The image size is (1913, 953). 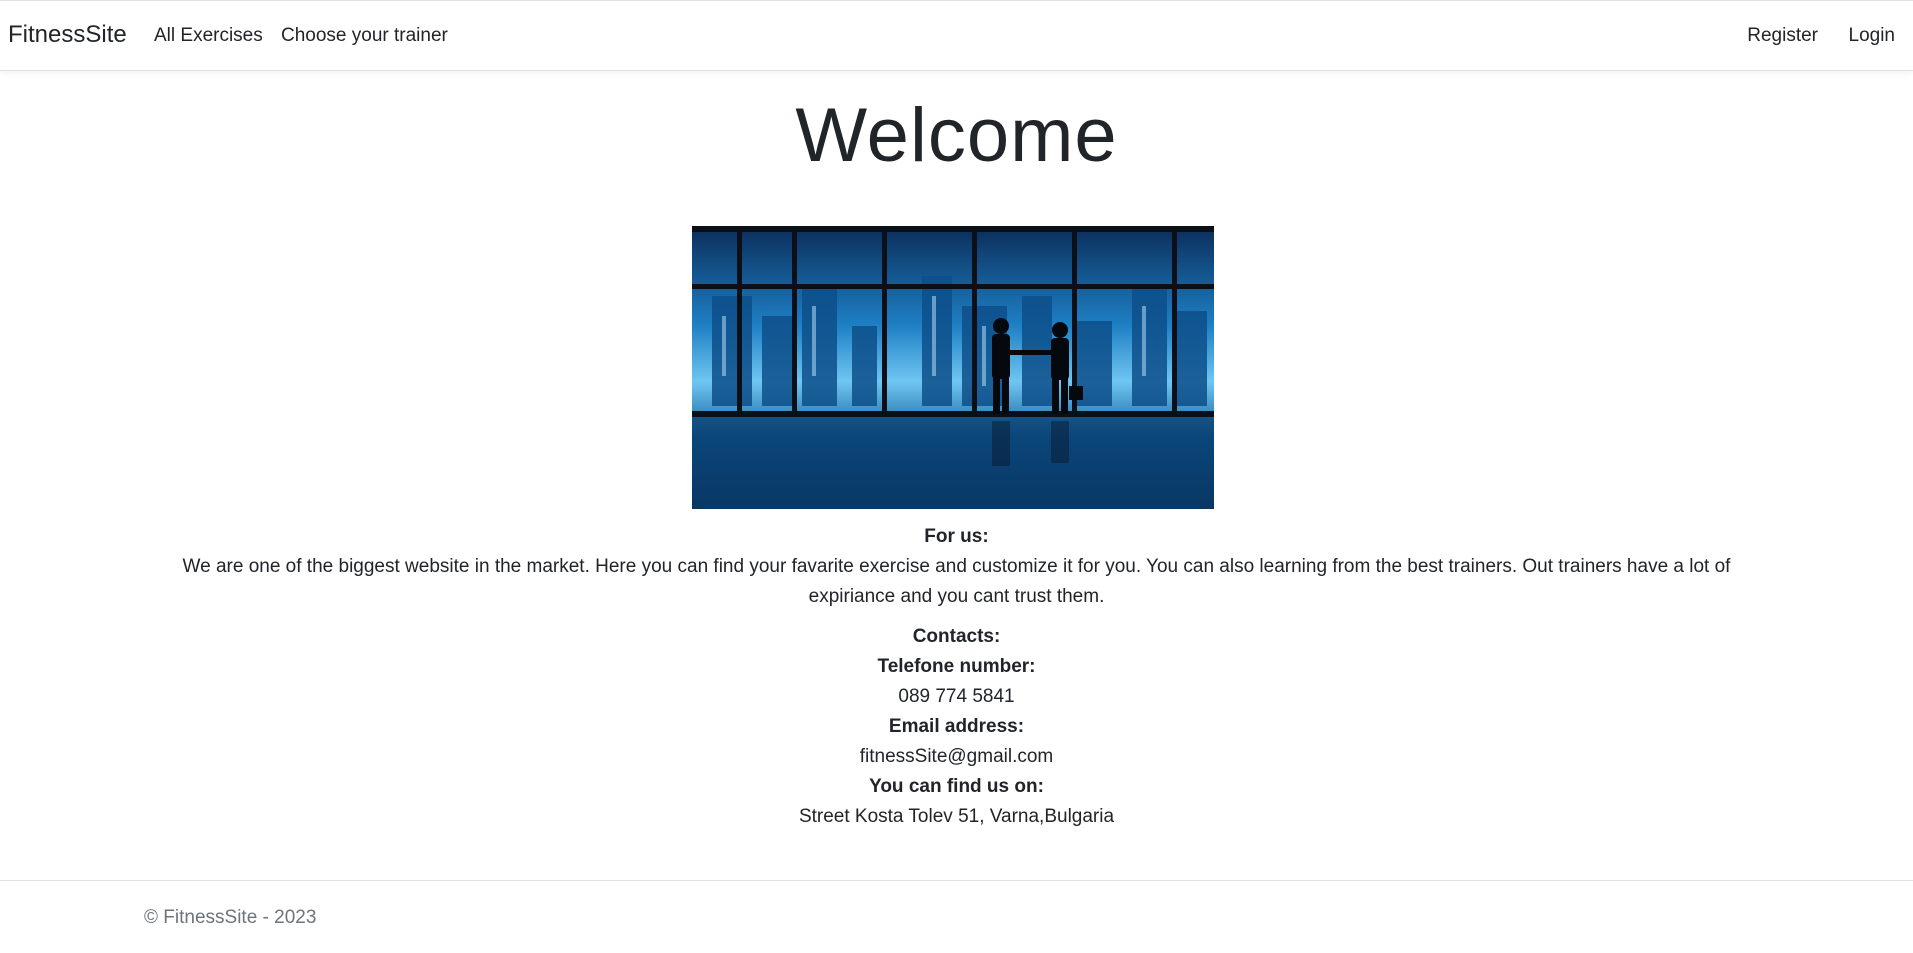 I want to click on hero-image, so click(x=953, y=367).